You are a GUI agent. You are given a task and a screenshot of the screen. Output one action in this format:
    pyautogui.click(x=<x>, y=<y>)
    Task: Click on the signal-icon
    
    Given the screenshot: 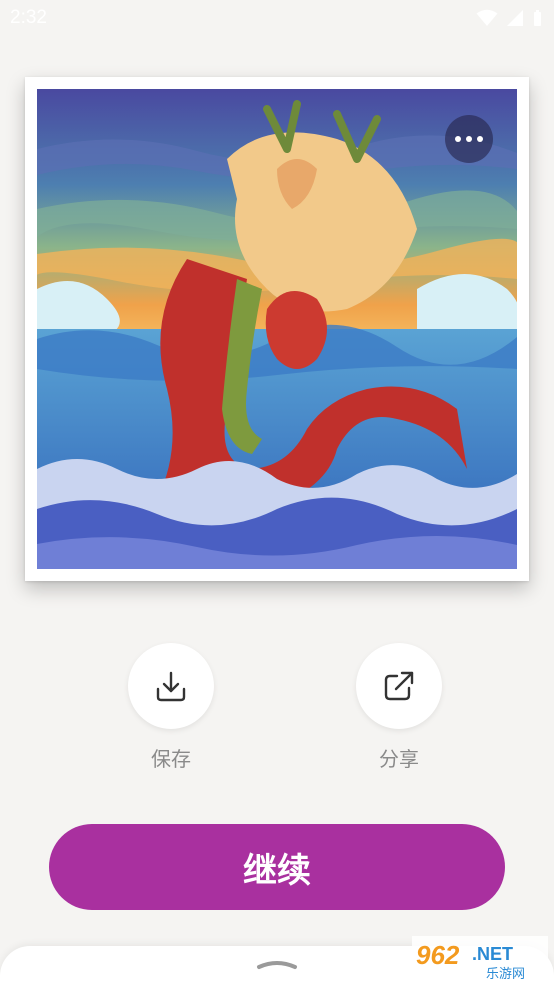 What is the action you would take?
    pyautogui.click(x=515, y=18)
    